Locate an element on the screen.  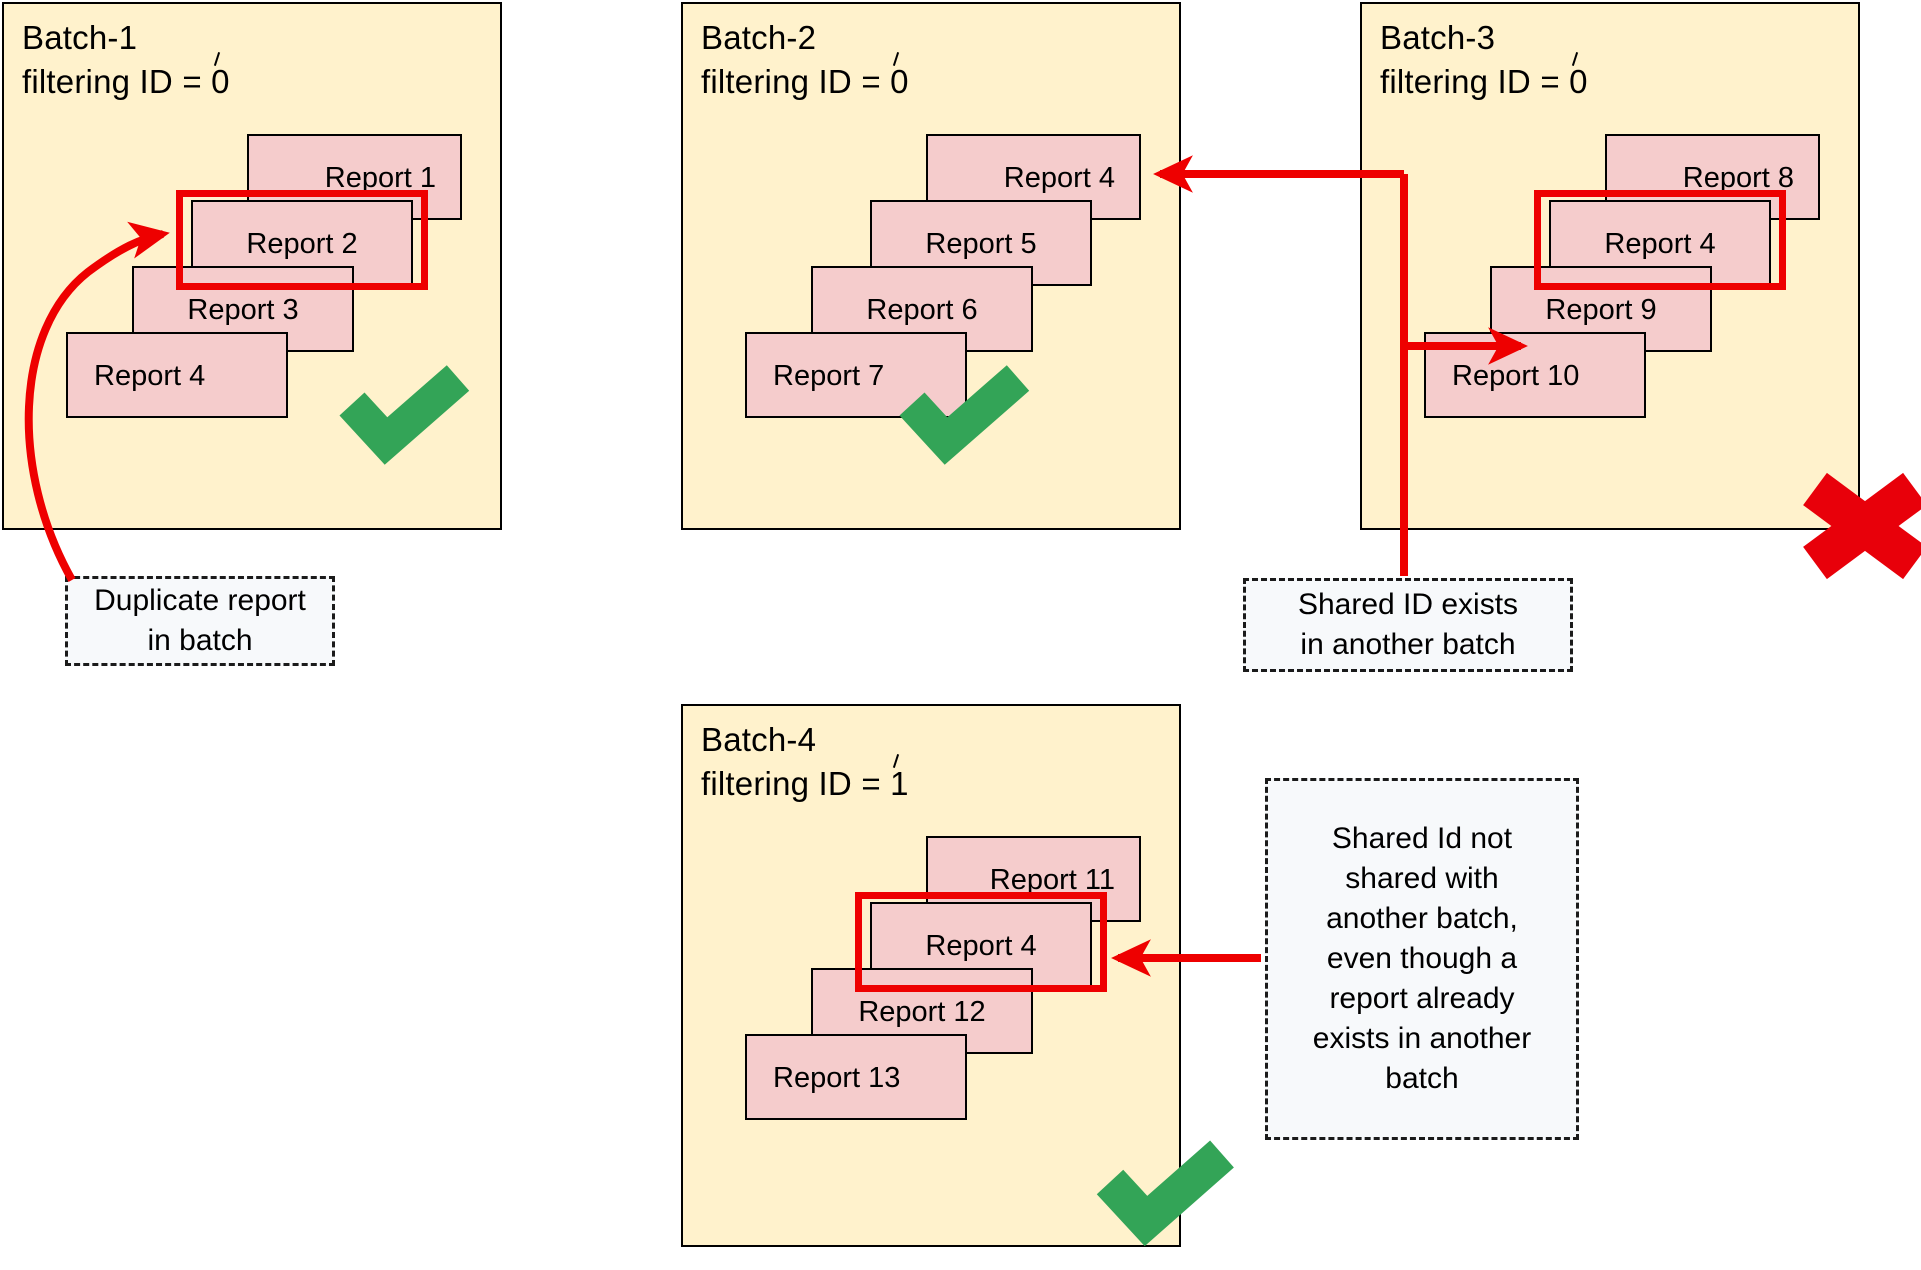
report-label: Report 11 is located at coordinates (1052, 879).